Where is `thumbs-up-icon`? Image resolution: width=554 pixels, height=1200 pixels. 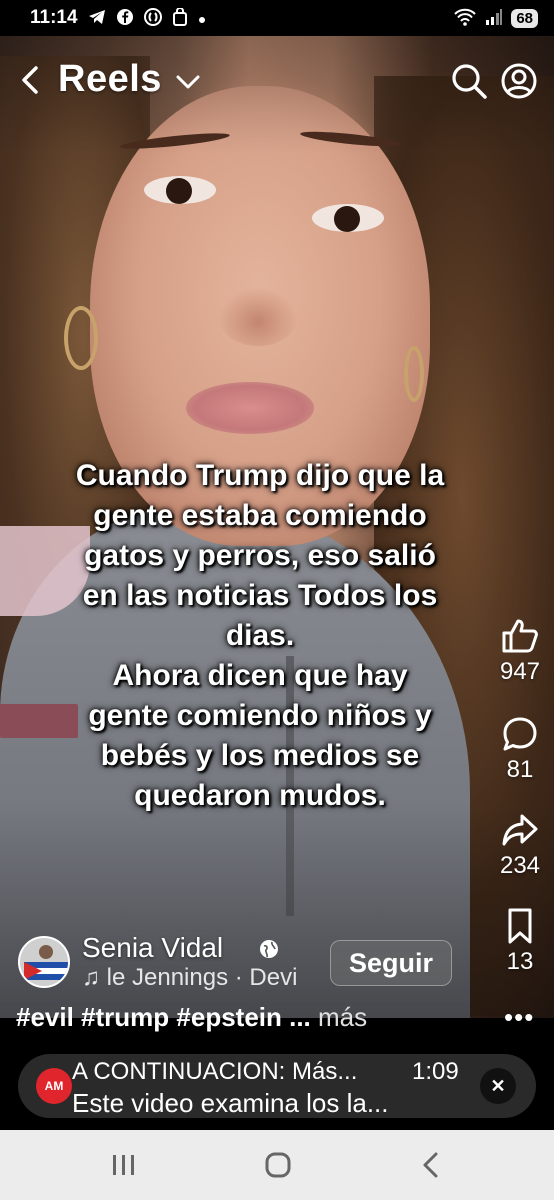
thumbs-up-icon is located at coordinates (520, 636).